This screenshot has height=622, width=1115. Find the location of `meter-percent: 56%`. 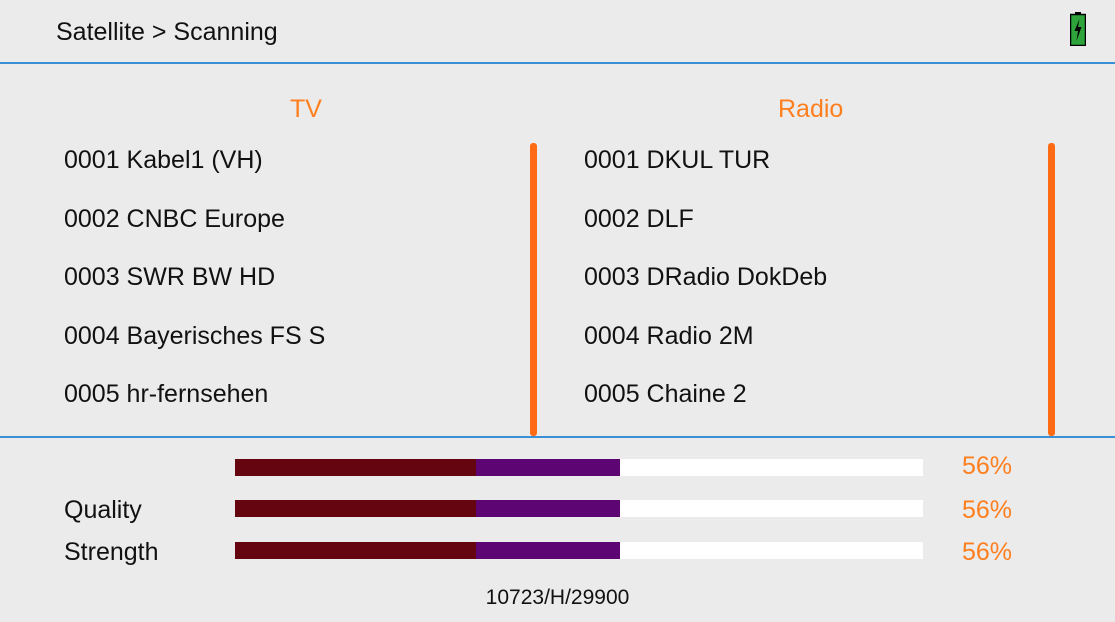

meter-percent: 56% is located at coordinates (987, 466).